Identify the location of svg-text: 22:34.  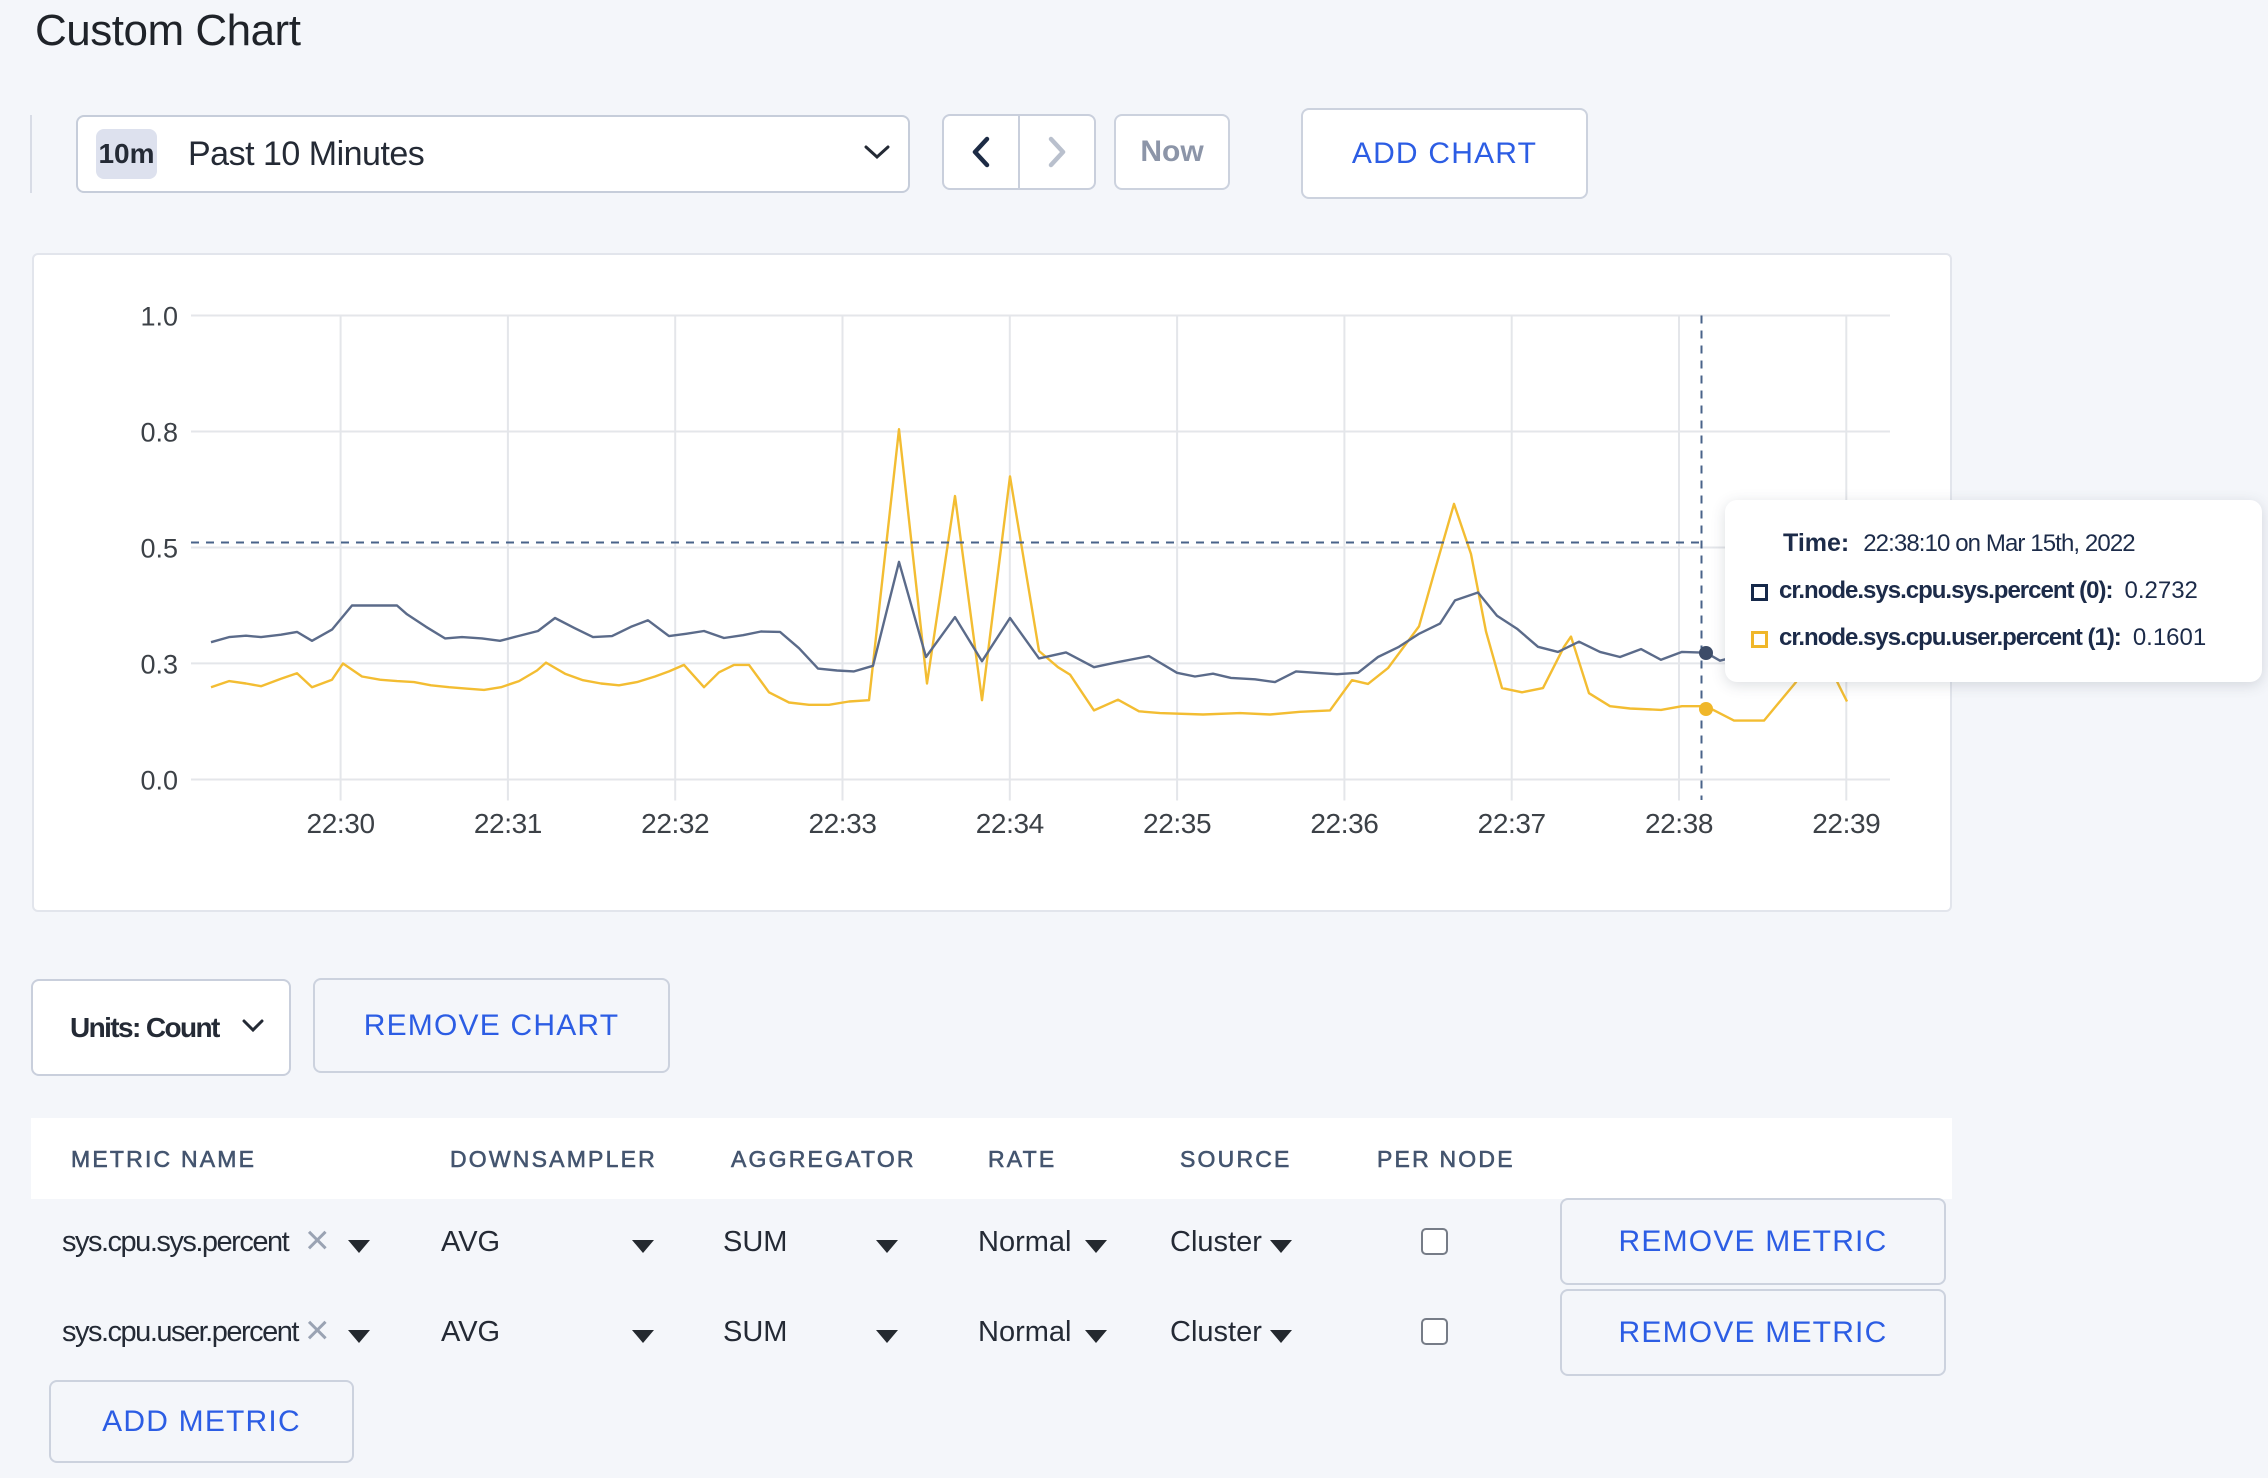
(1010, 823).